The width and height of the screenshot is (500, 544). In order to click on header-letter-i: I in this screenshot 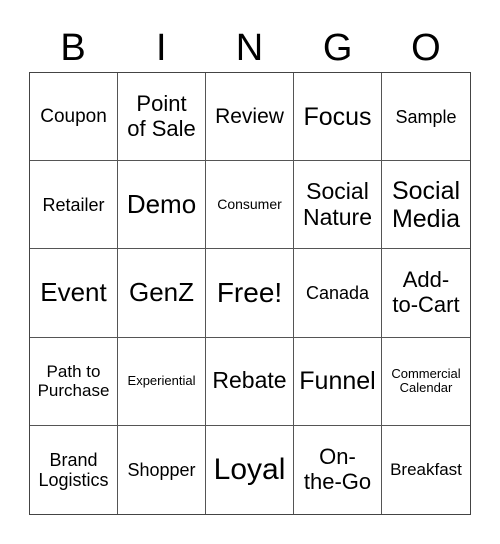, I will do `click(161, 48)`.